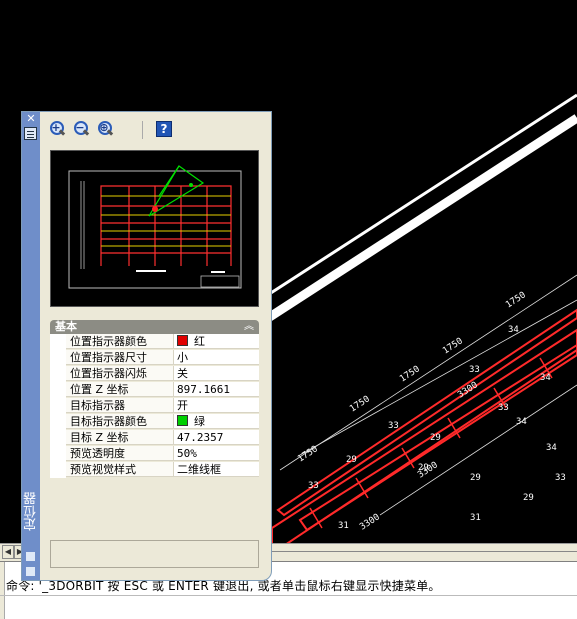 The width and height of the screenshot is (577, 619). Describe the element at coordinates (30, 571) in the screenshot. I see `palette-menu-icon` at that location.